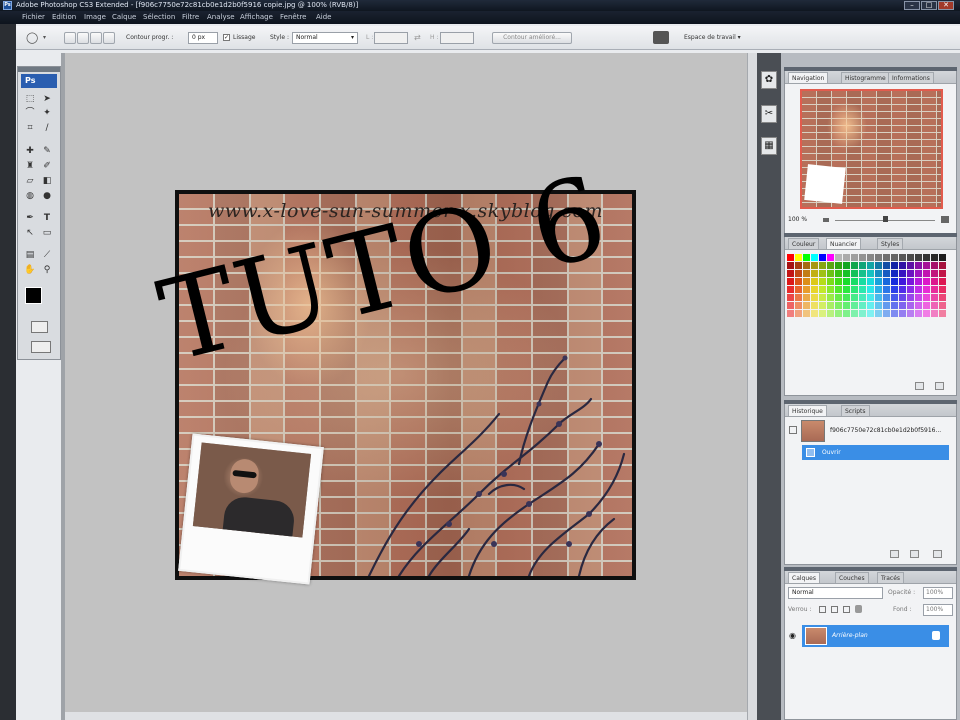 The width and height of the screenshot is (960, 720). Describe the element at coordinates (457, 38) in the screenshot. I see `height-input` at that location.